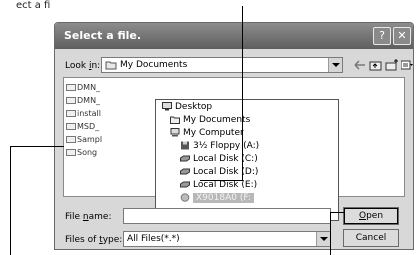  What do you see at coordinates (227, 216) in the screenshot?
I see `file-name-input` at bounding box center [227, 216].